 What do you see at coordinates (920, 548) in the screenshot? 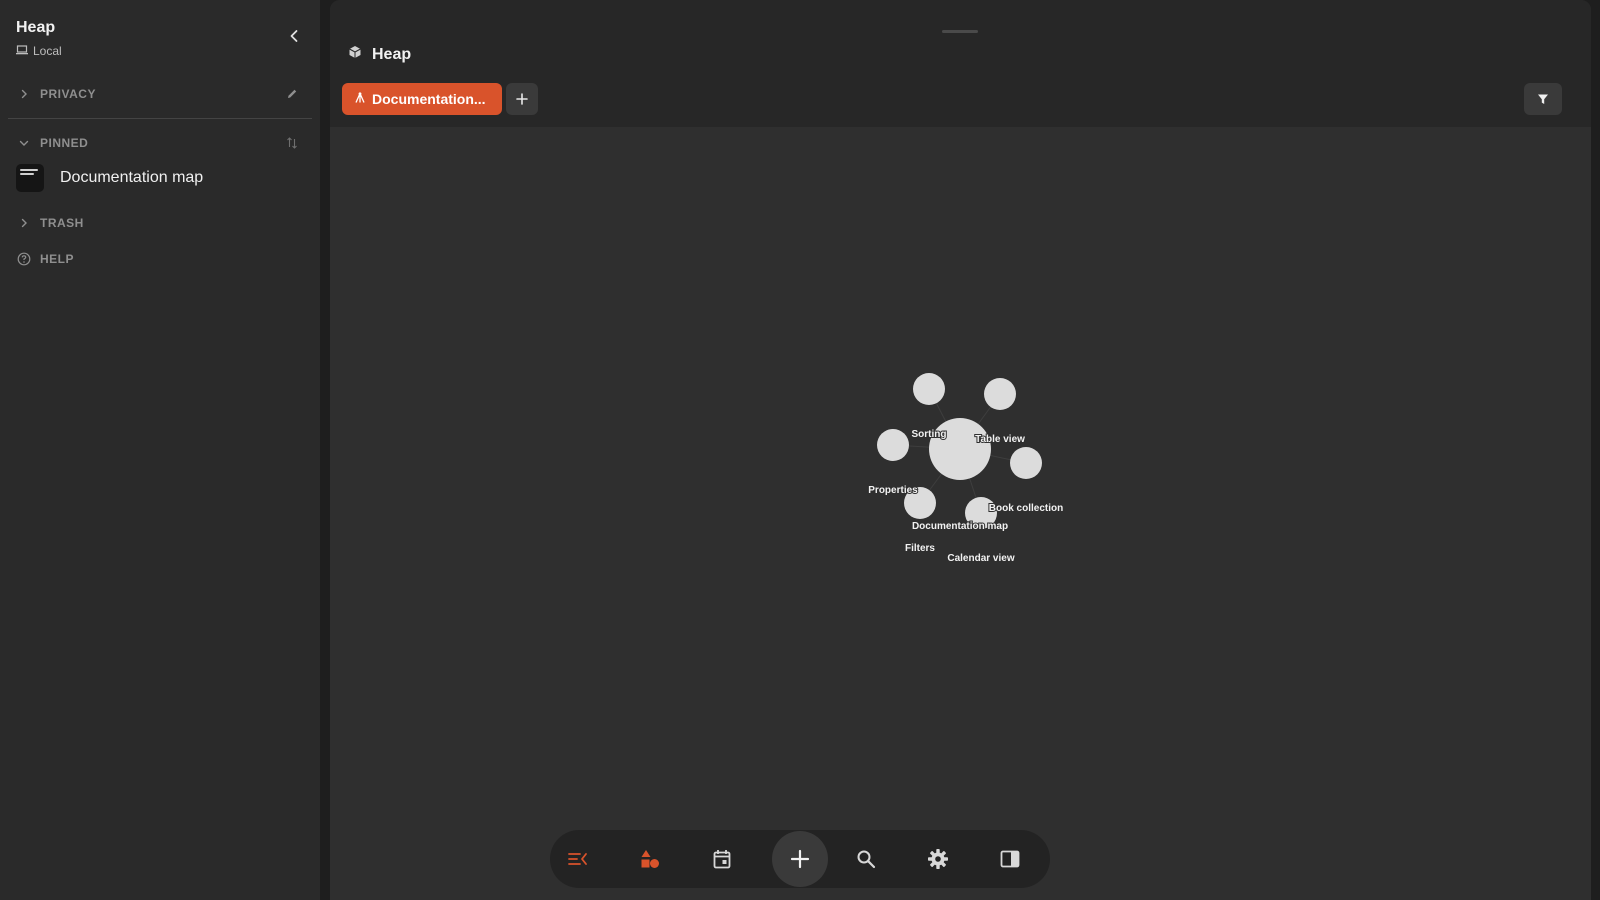
I see `graph-label-filters: Filters` at bounding box center [920, 548].